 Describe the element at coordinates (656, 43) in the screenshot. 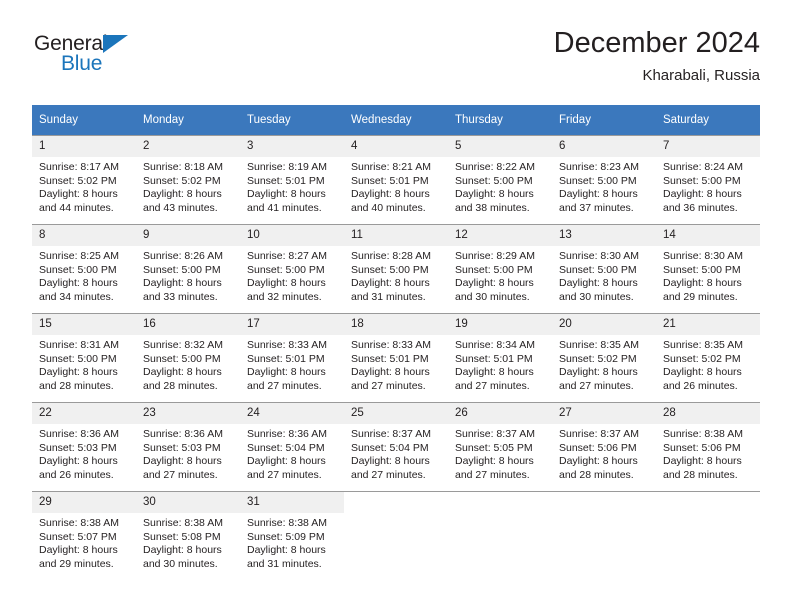

I see `page-title: December 2024` at that location.